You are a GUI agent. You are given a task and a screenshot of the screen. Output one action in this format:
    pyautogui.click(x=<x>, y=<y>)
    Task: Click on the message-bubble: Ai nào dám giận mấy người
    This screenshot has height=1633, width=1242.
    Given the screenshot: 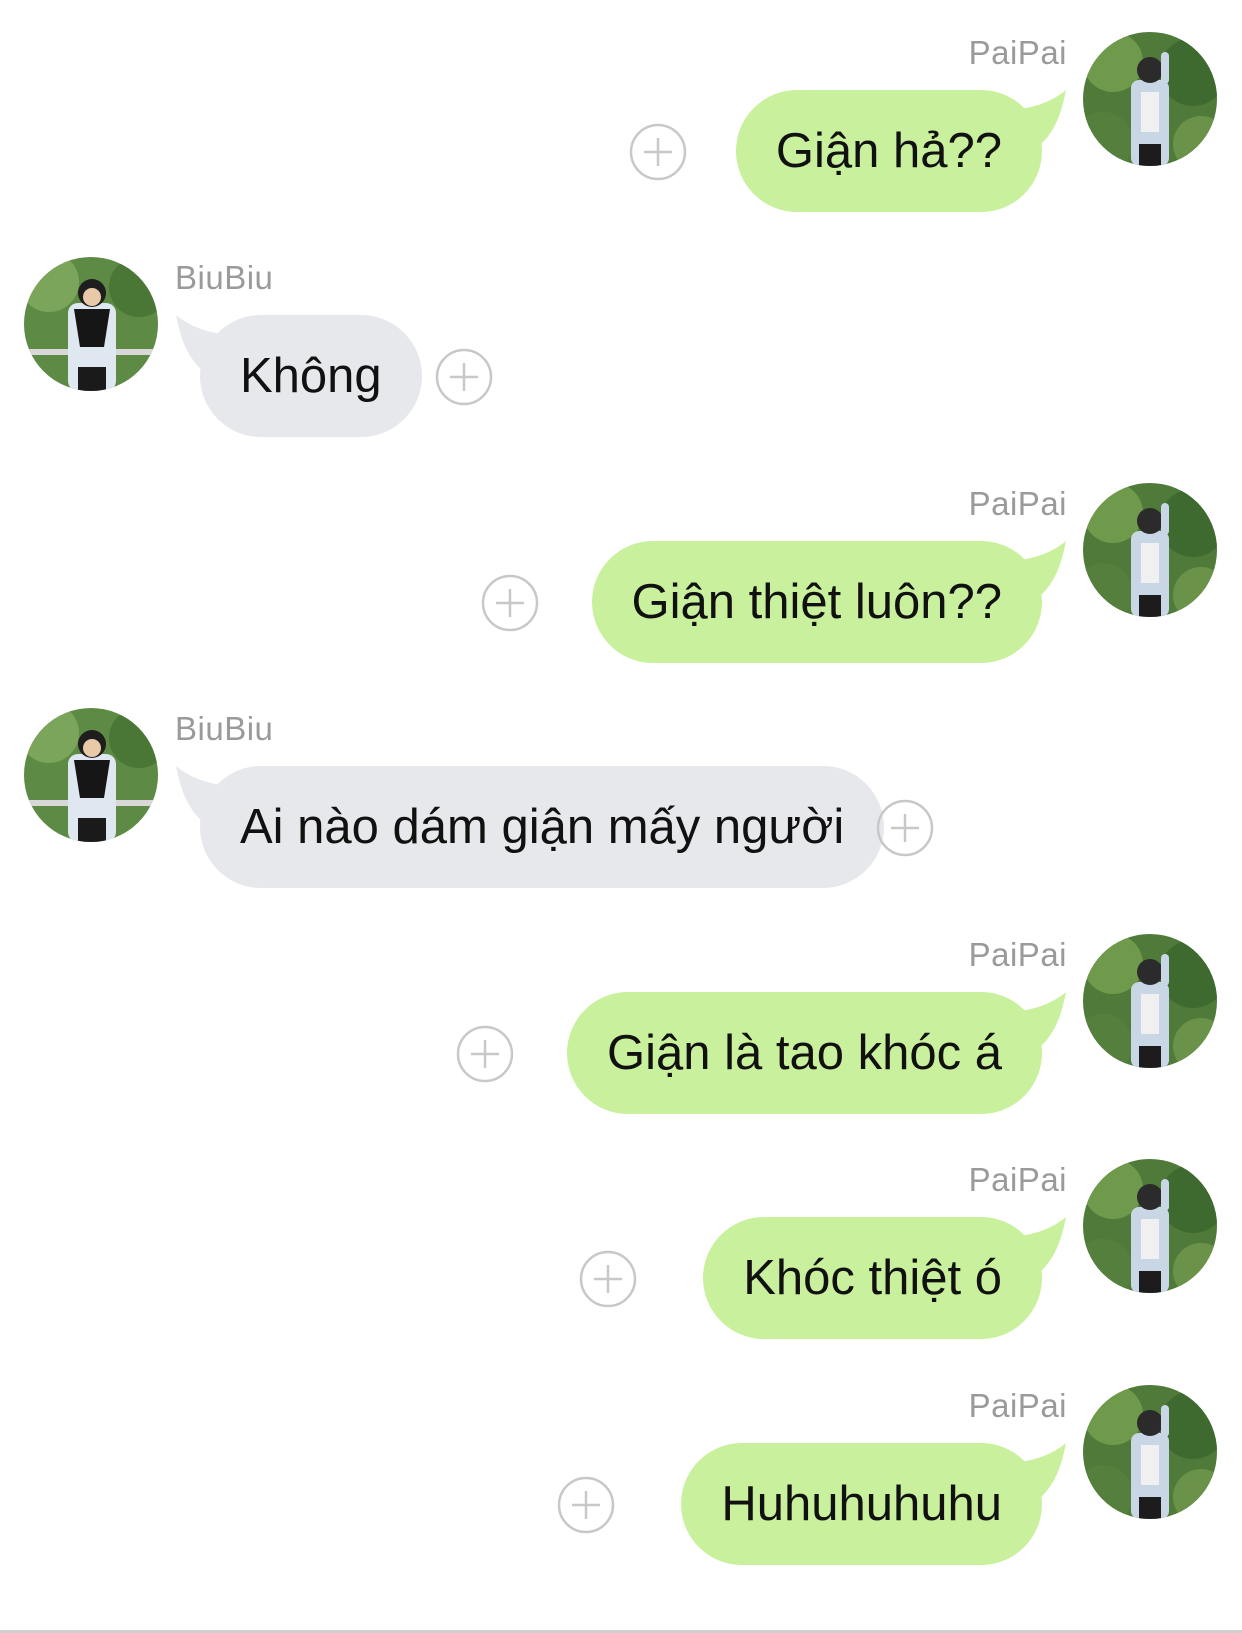 What is the action you would take?
    pyautogui.click(x=530, y=827)
    